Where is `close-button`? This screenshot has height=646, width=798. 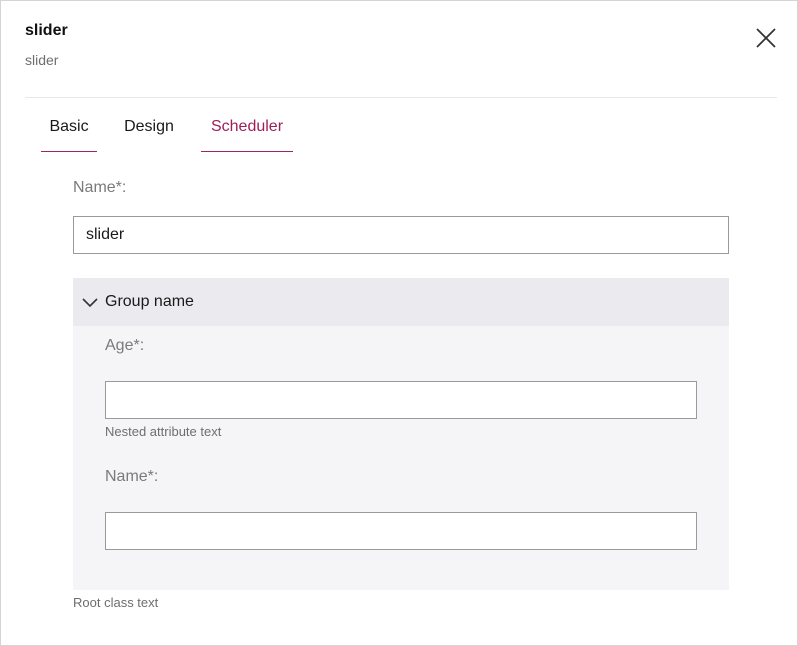 close-button is located at coordinates (766, 38).